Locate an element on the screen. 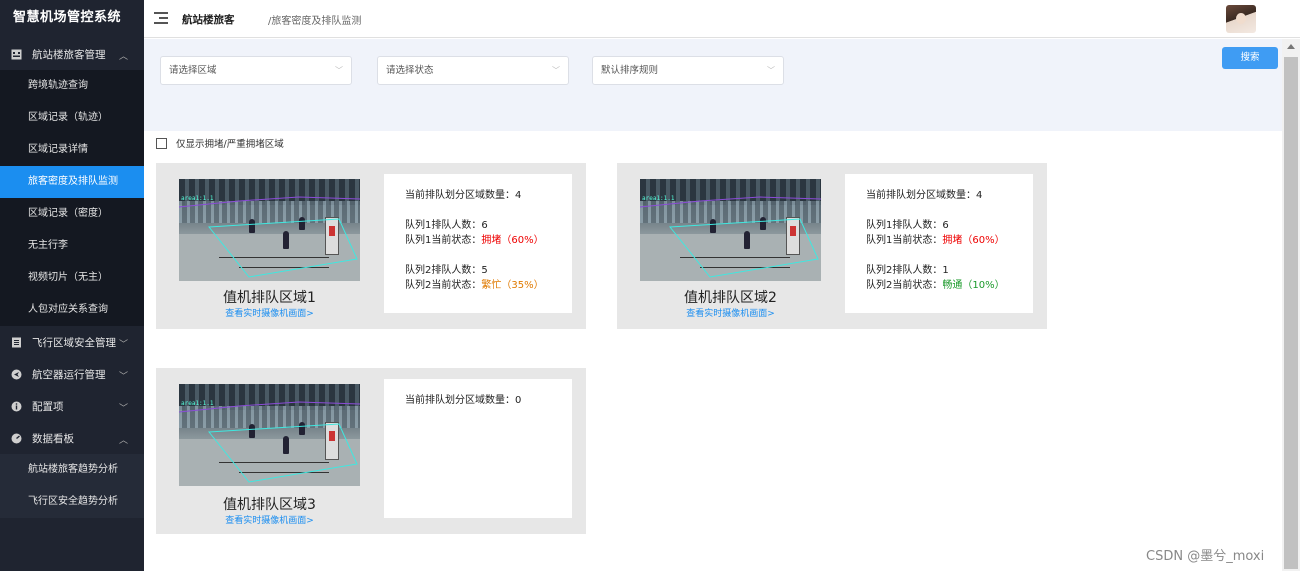  sidebar-item-unattended-baggage: 无主行李 is located at coordinates (72, 246).